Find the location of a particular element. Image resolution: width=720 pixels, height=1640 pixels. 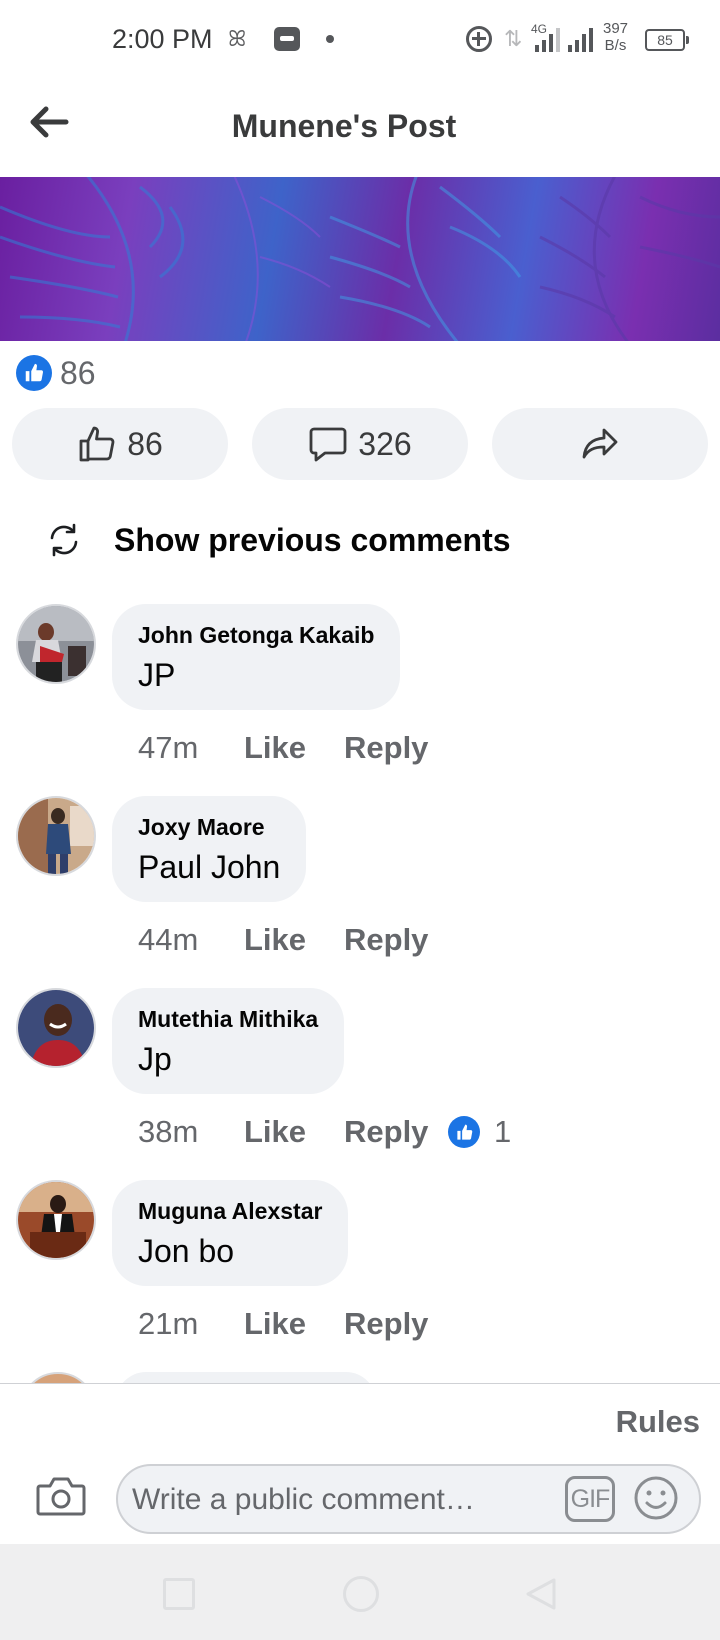

comment-text: Jp is located at coordinates (155, 1059).